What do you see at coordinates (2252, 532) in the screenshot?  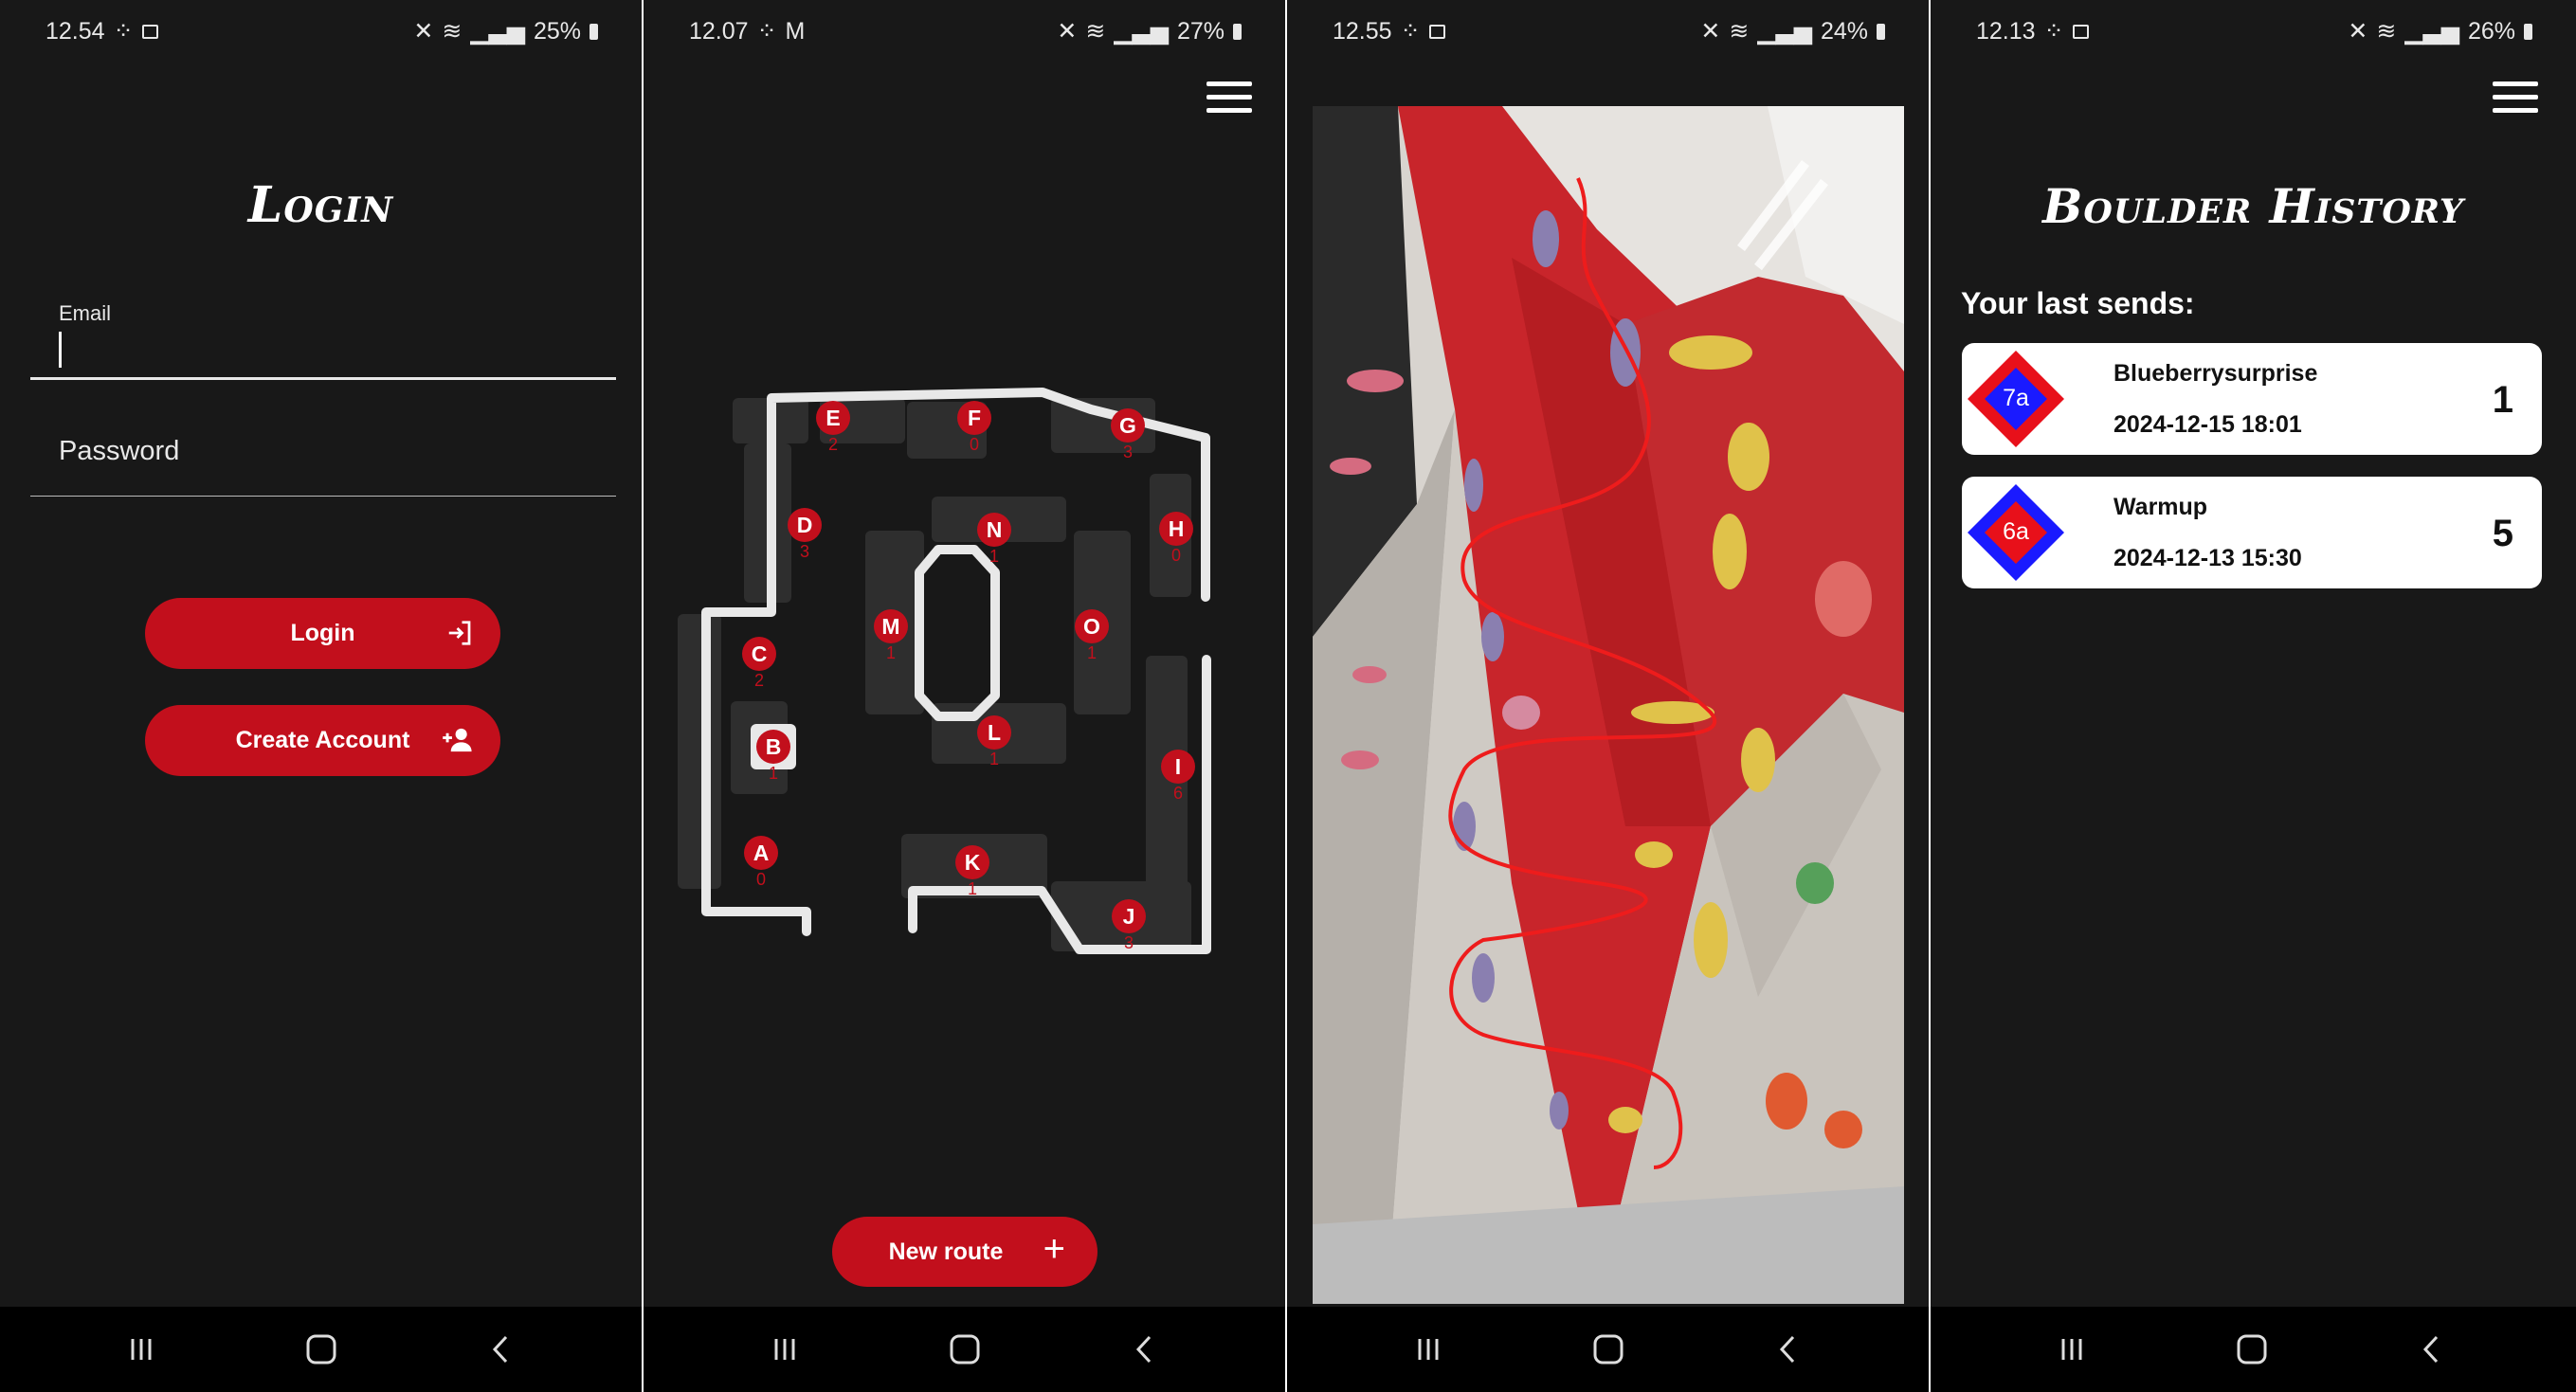 I see `send-card: 6a Warmup 2024-12-13 15:30 5` at bounding box center [2252, 532].